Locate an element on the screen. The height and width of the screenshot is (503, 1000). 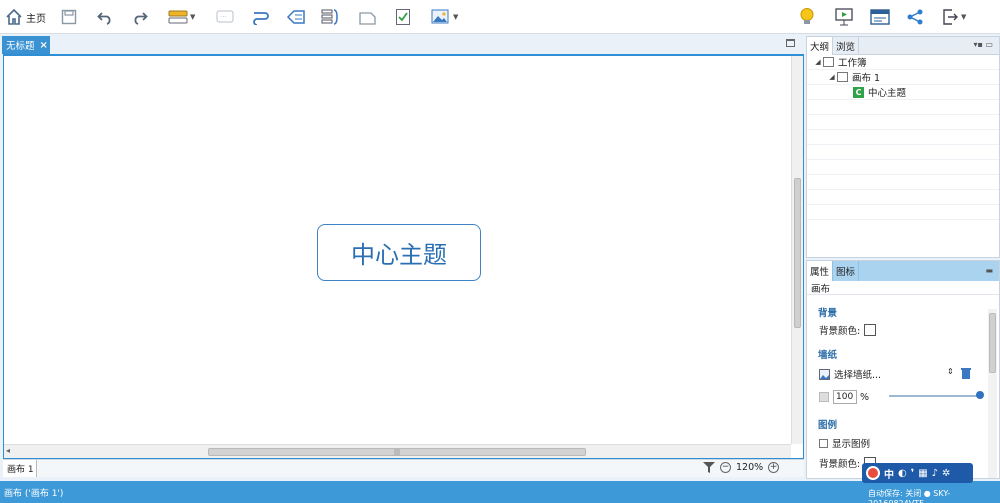
brainstorm-button is located at coordinates (807, 17).